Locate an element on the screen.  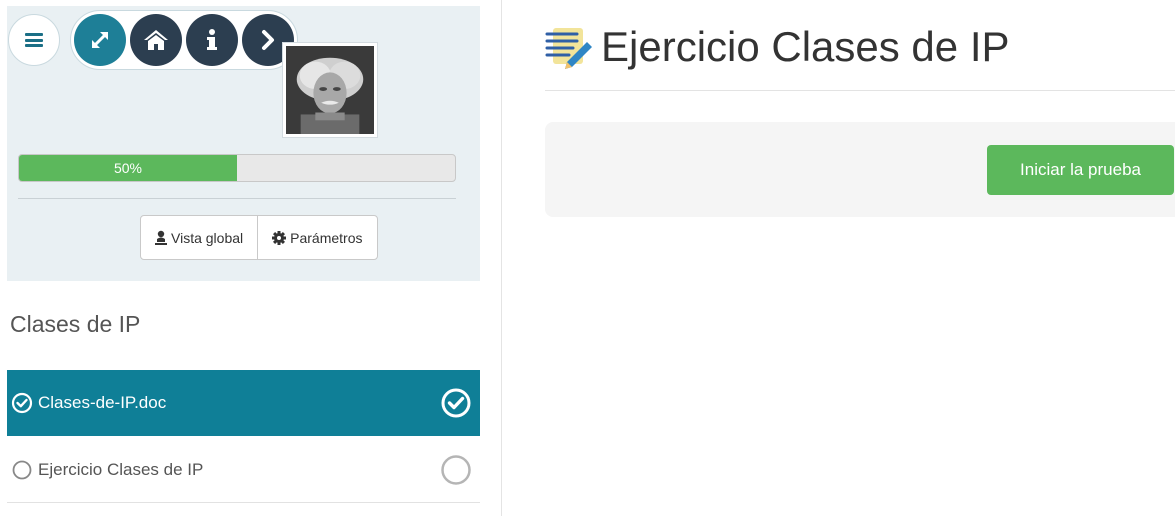
settings-button-label: Parámetros is located at coordinates (326, 237).